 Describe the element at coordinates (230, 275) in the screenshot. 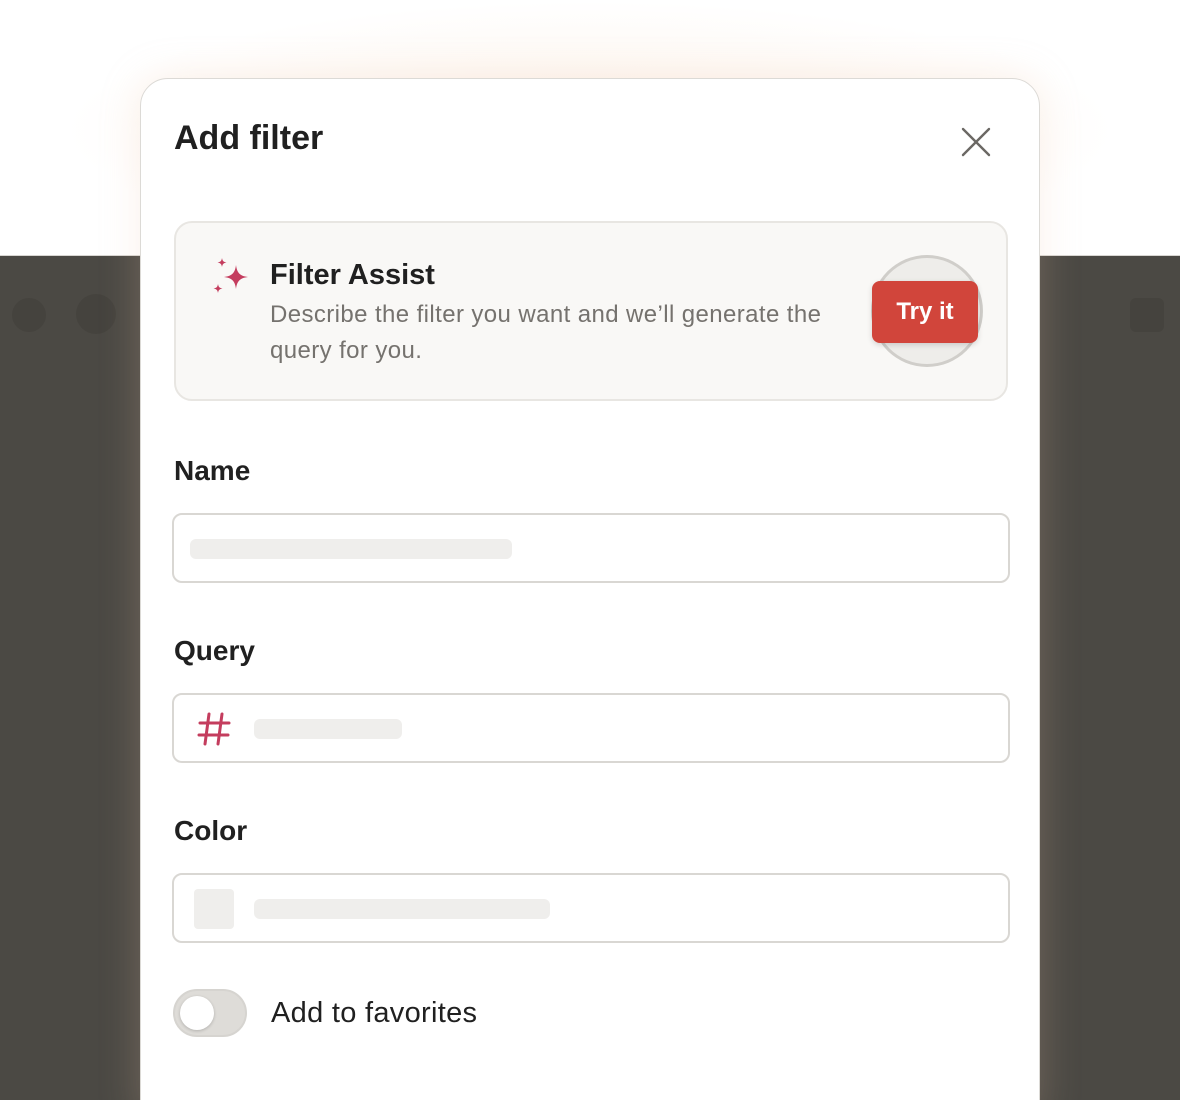

I see `sparkle-icon` at that location.